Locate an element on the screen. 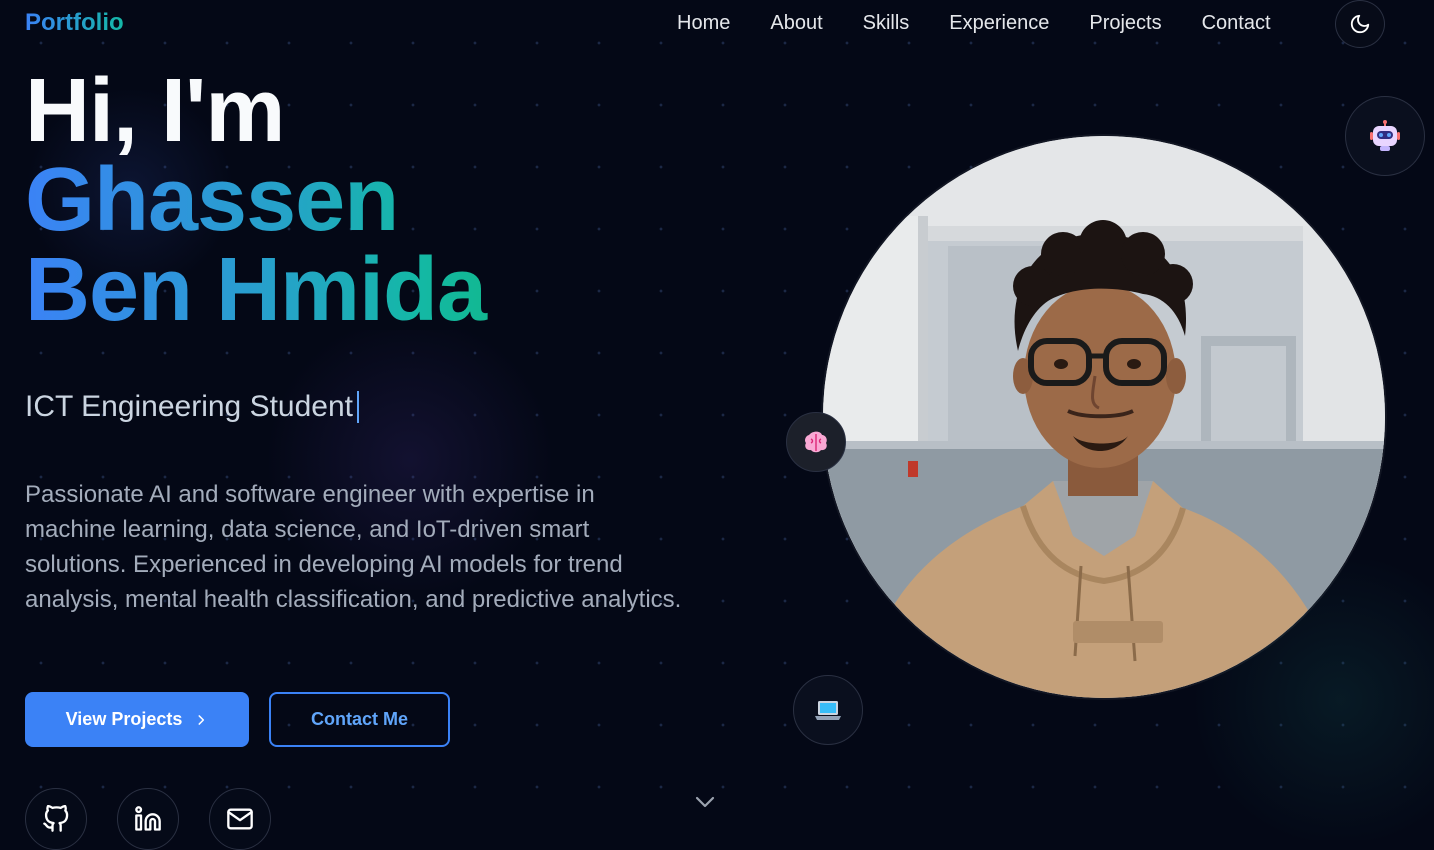 The width and height of the screenshot is (1434, 850). hero-role: ICT Engineering Student is located at coordinates (192, 407).